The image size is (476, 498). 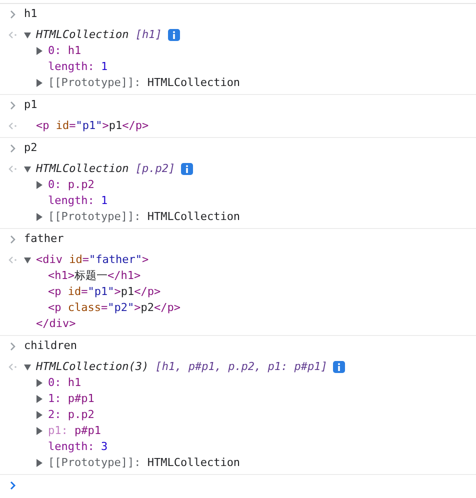 I want to click on command-text: p1, so click(x=31, y=104).